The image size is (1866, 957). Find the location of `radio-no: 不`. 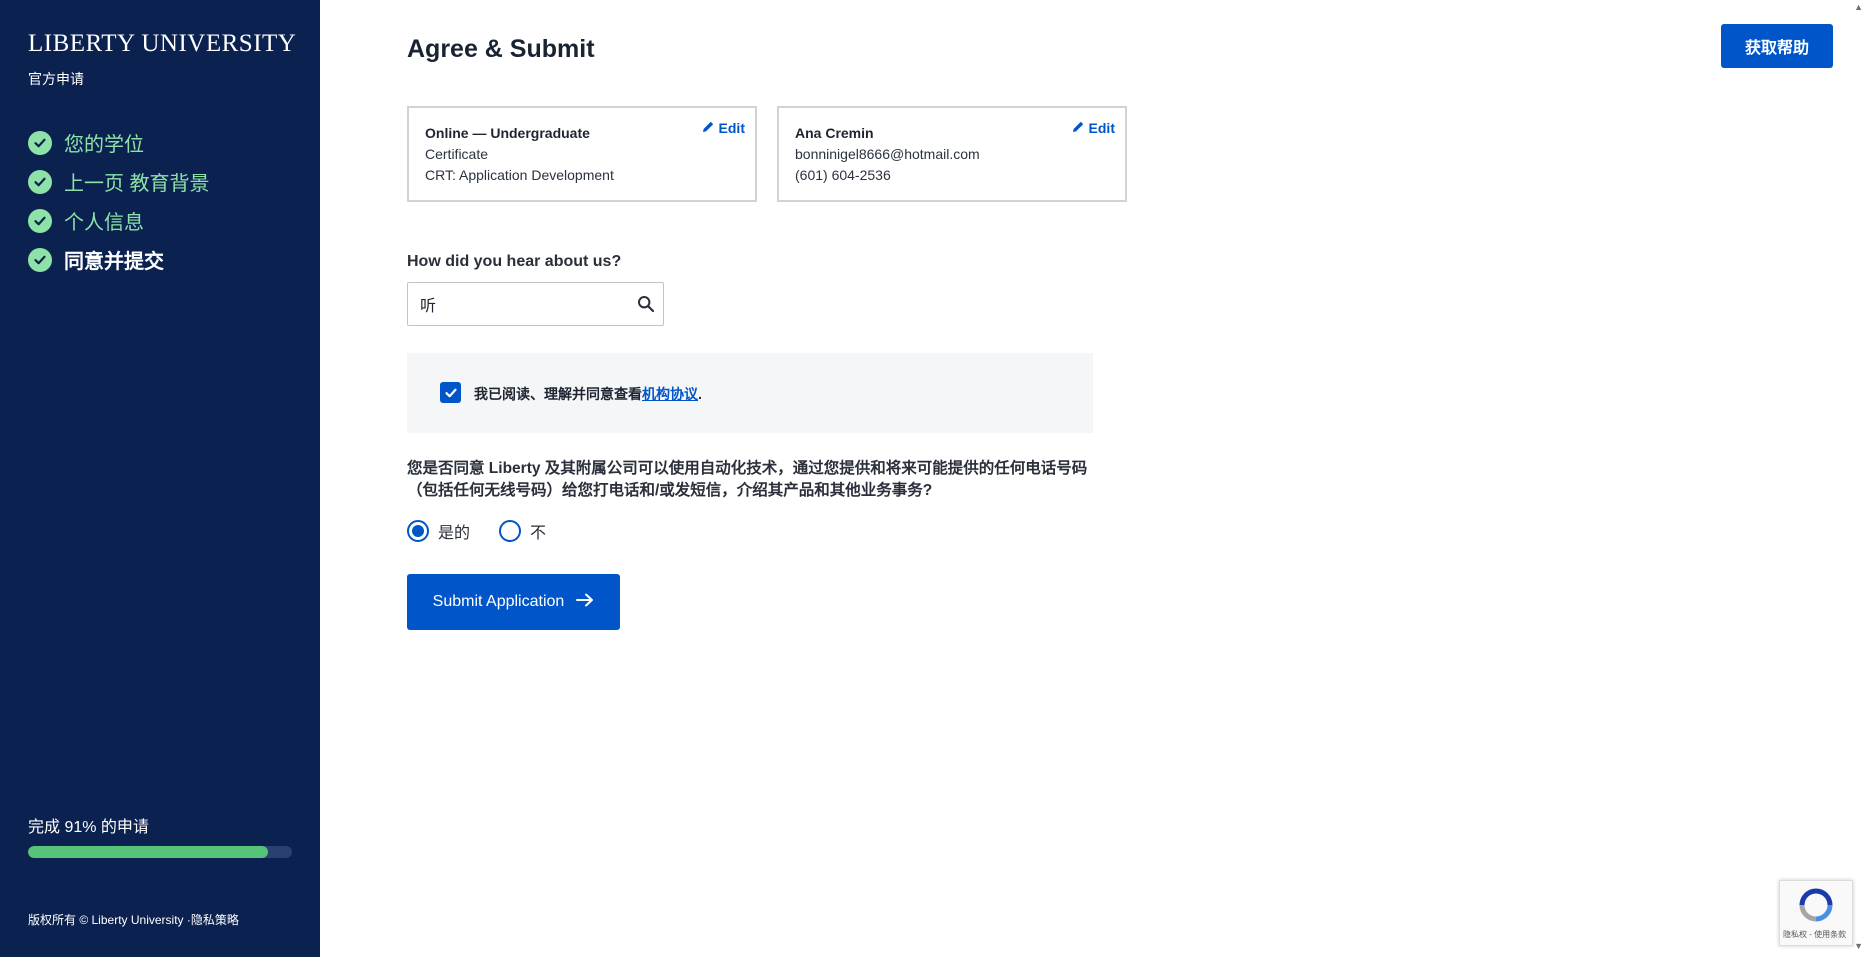

radio-no: 不 is located at coordinates (522, 531).